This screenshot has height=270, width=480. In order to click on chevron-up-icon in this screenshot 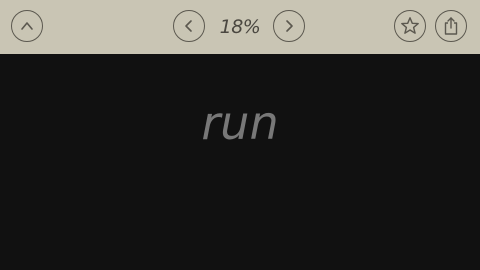, I will do `click(27, 26)`.